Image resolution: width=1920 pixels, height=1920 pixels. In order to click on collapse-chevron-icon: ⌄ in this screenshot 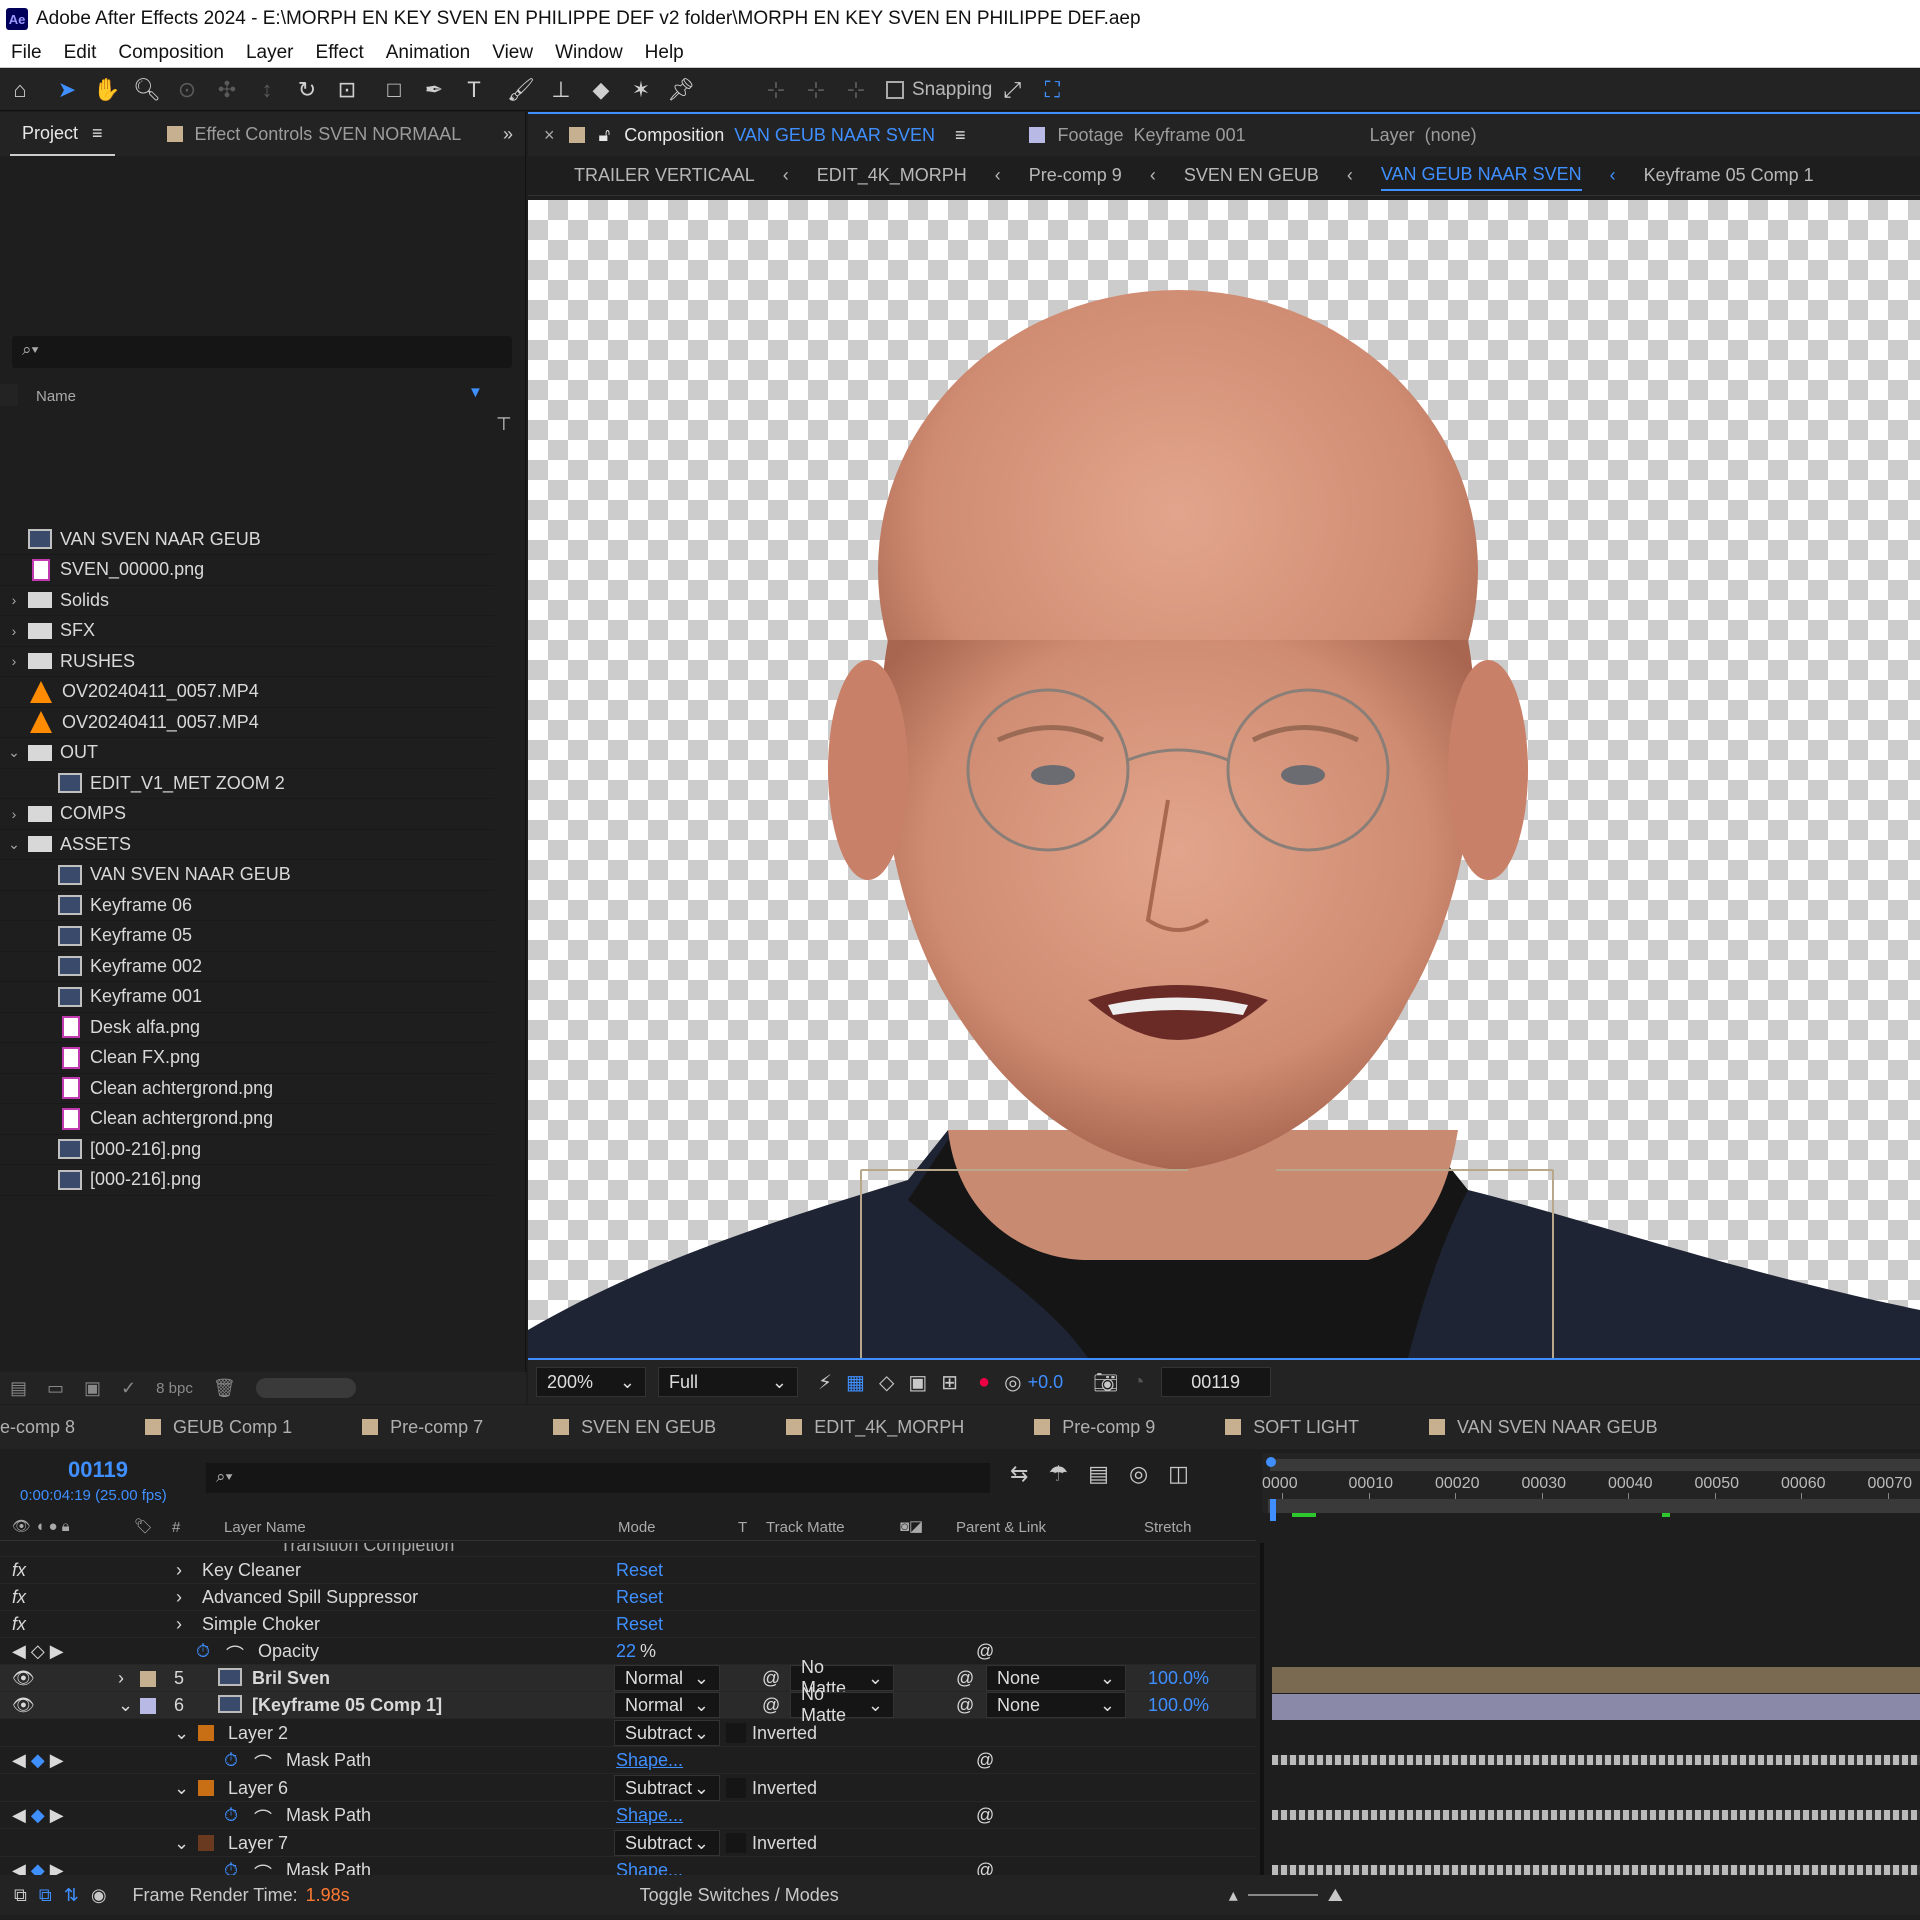, I will do `click(125, 1705)`.